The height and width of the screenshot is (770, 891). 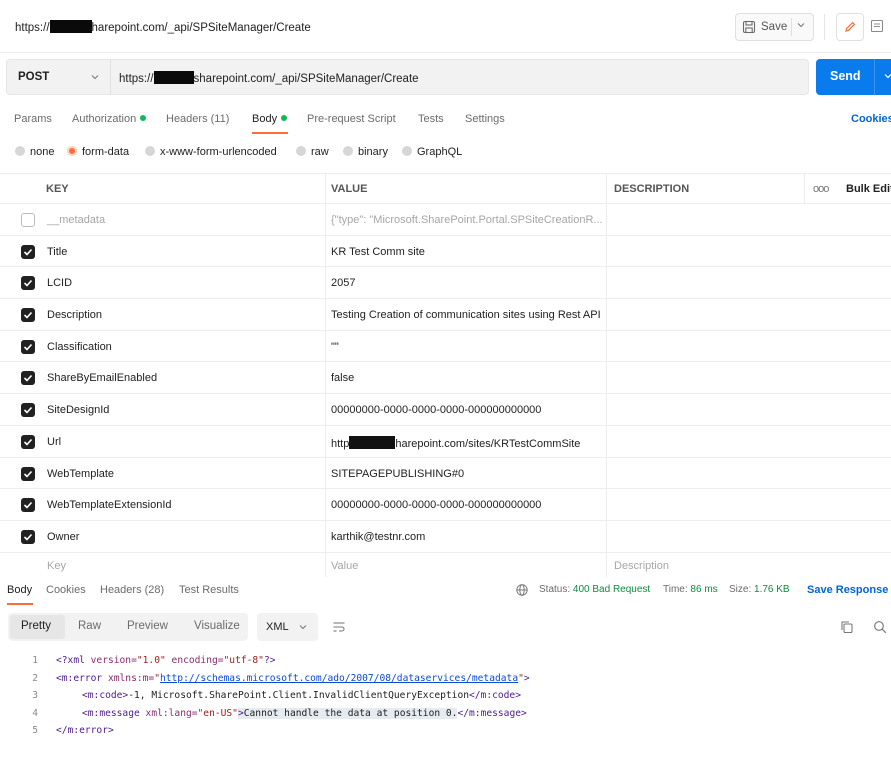 I want to click on value-cell: 2057, so click(x=343, y=283).